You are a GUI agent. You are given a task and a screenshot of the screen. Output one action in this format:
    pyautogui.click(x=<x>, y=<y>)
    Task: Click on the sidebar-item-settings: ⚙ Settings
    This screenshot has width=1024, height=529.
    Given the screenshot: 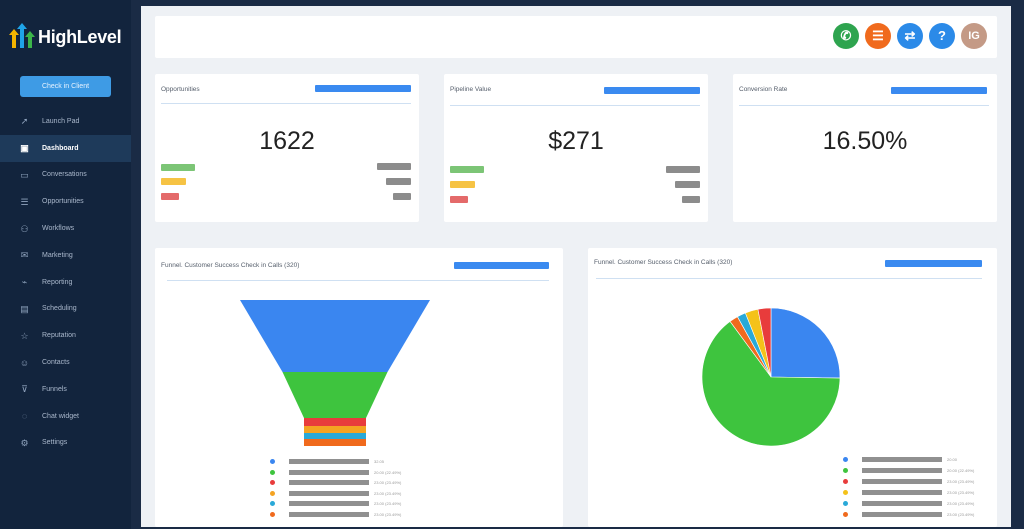 What is the action you would take?
    pyautogui.click(x=65, y=443)
    